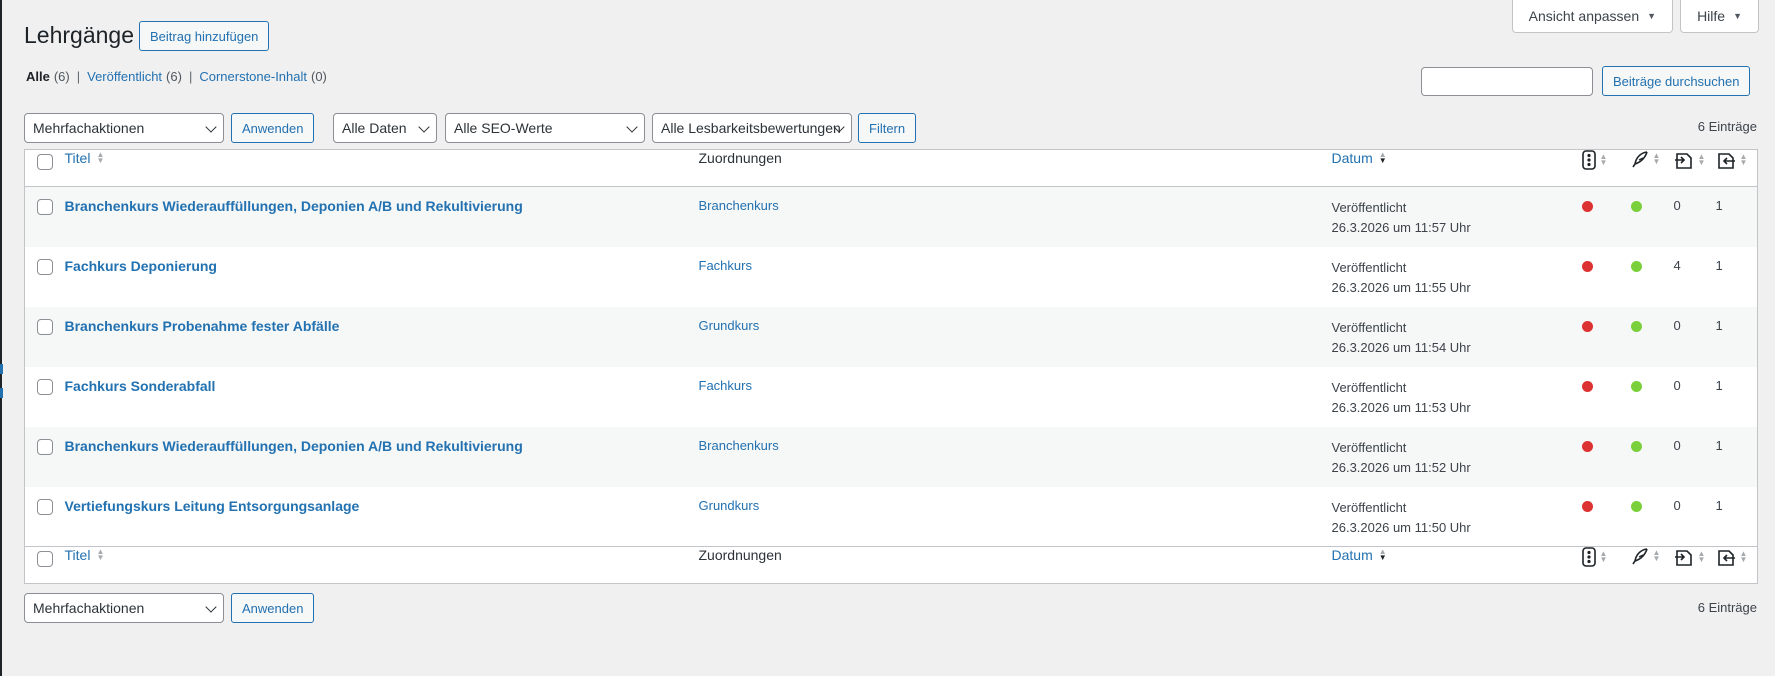 The width and height of the screenshot is (1775, 676). I want to click on apply-button-bottom: Anwenden, so click(273, 608).